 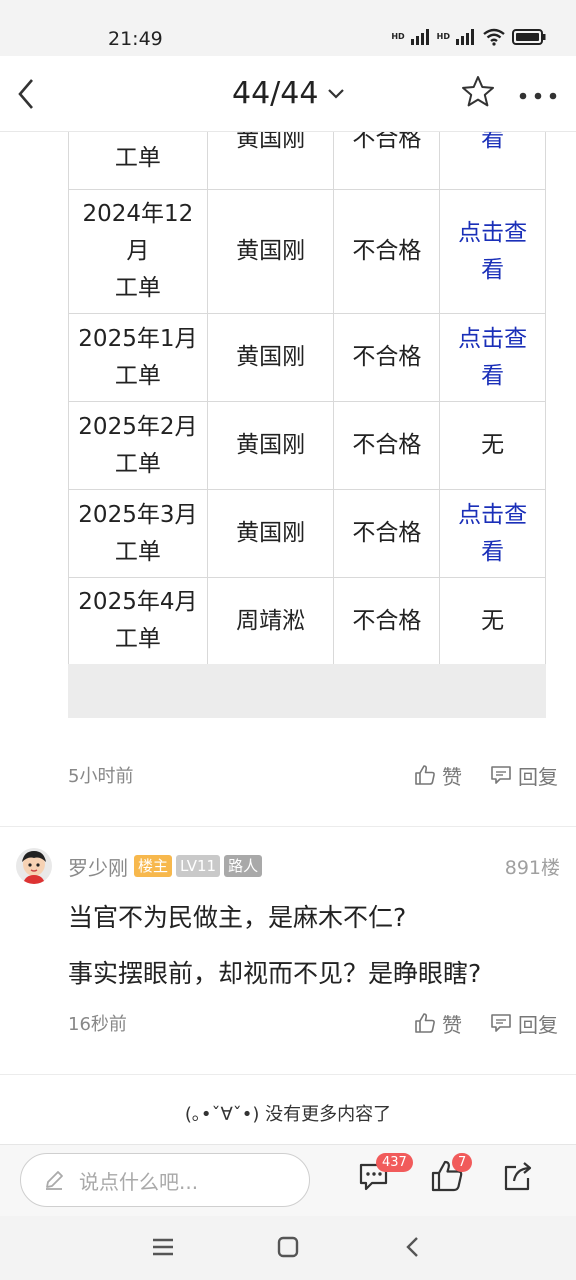 I want to click on comment-text-line-1: 当官不为民做主，是麻木不仁?, so click(x=237, y=917).